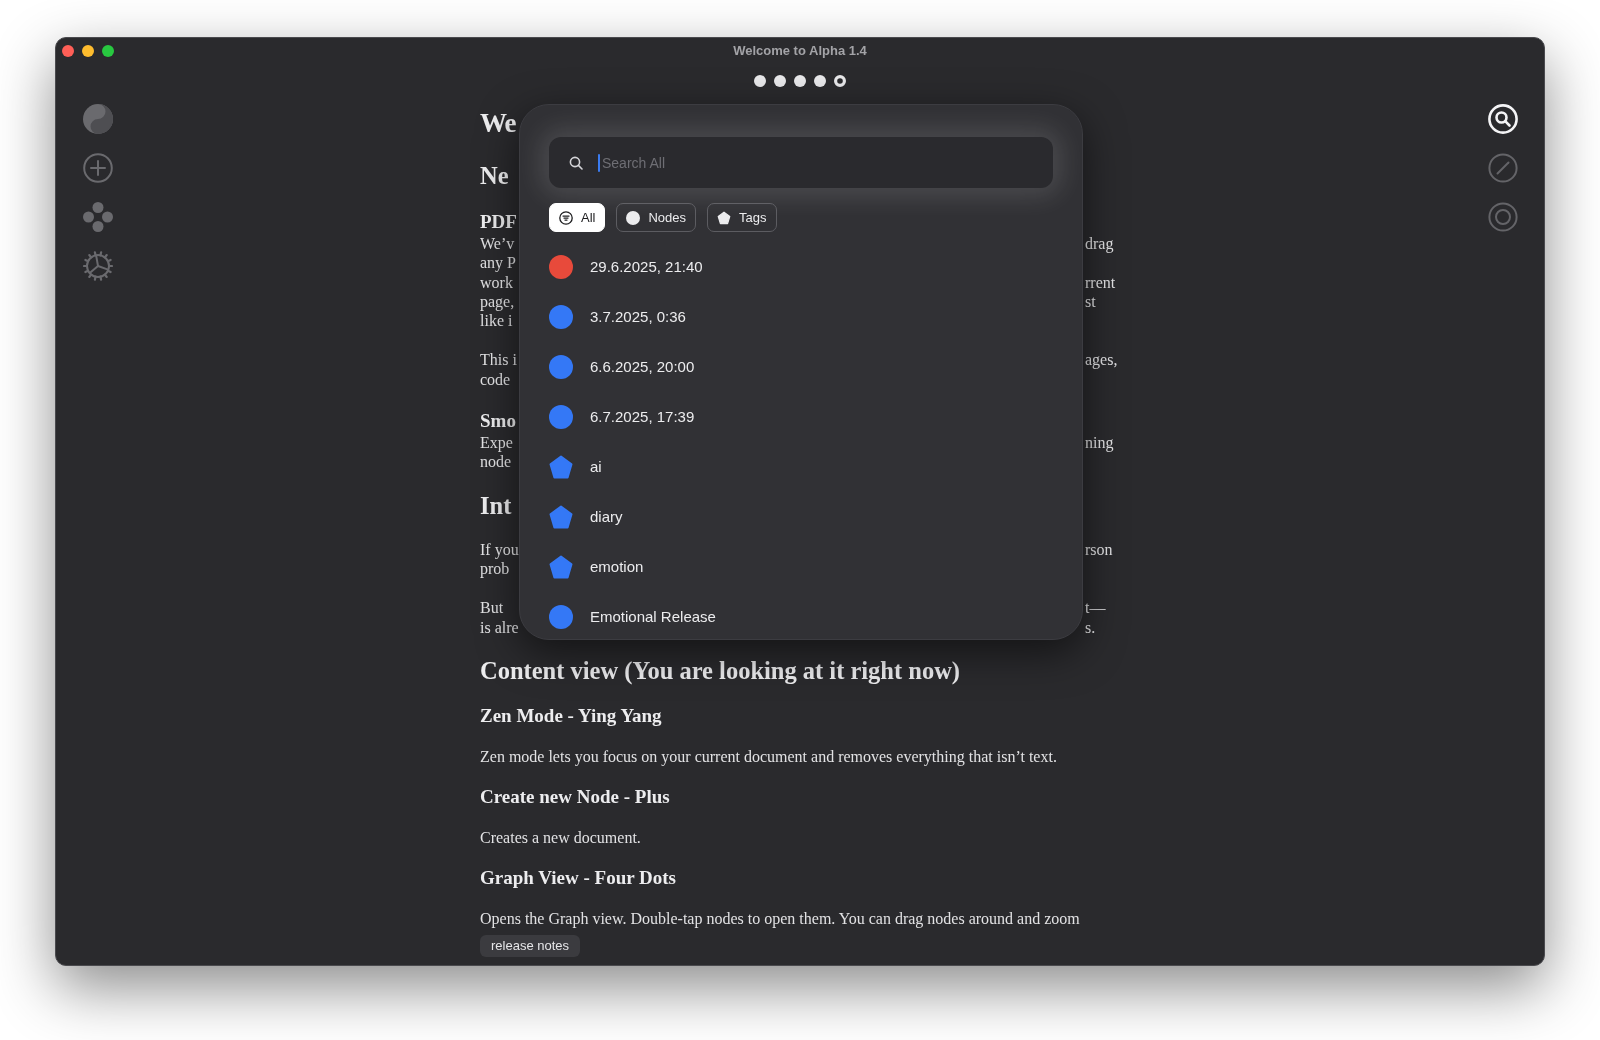 This screenshot has width=1600, height=1040. What do you see at coordinates (498, 263) in the screenshot?
I see `paragraph-text: any P` at bounding box center [498, 263].